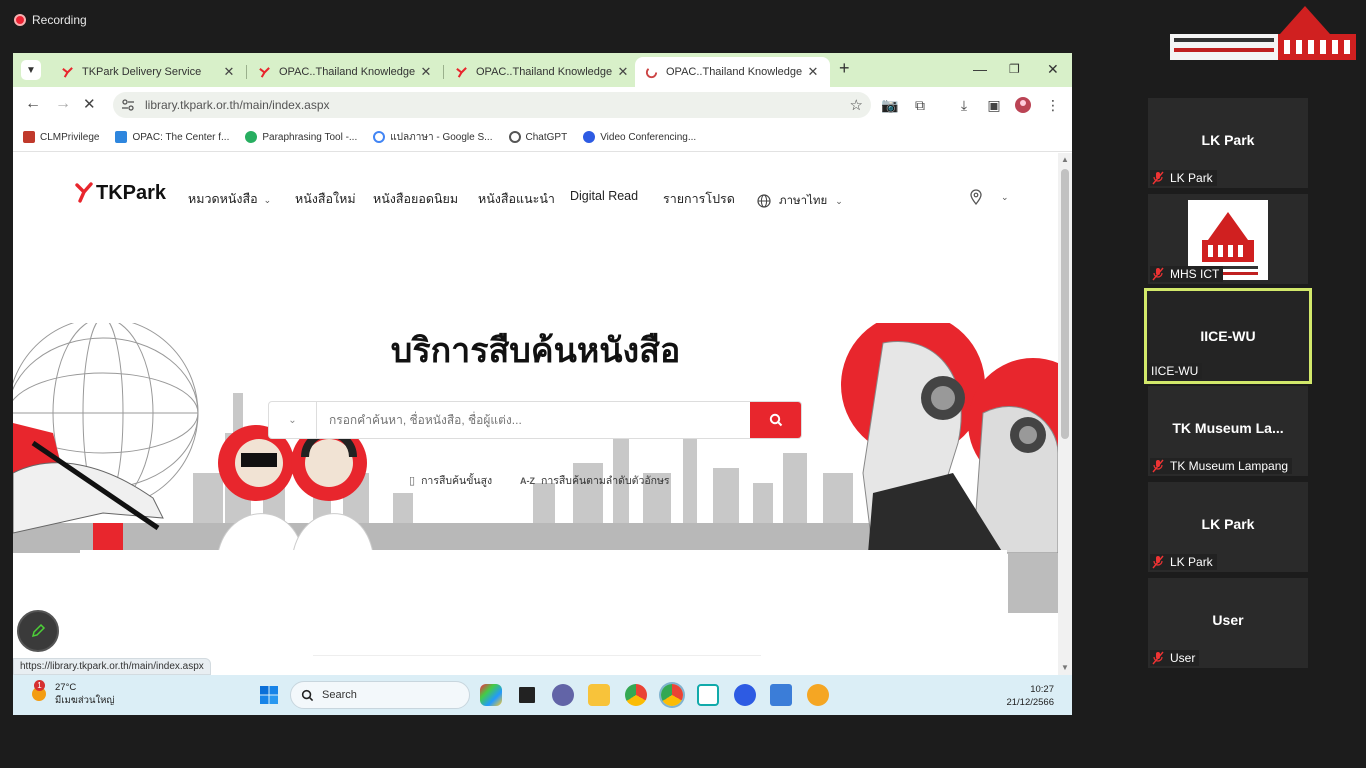 The image size is (1366, 768). I want to click on scroll-up-icon: ▲, so click(1065, 159).